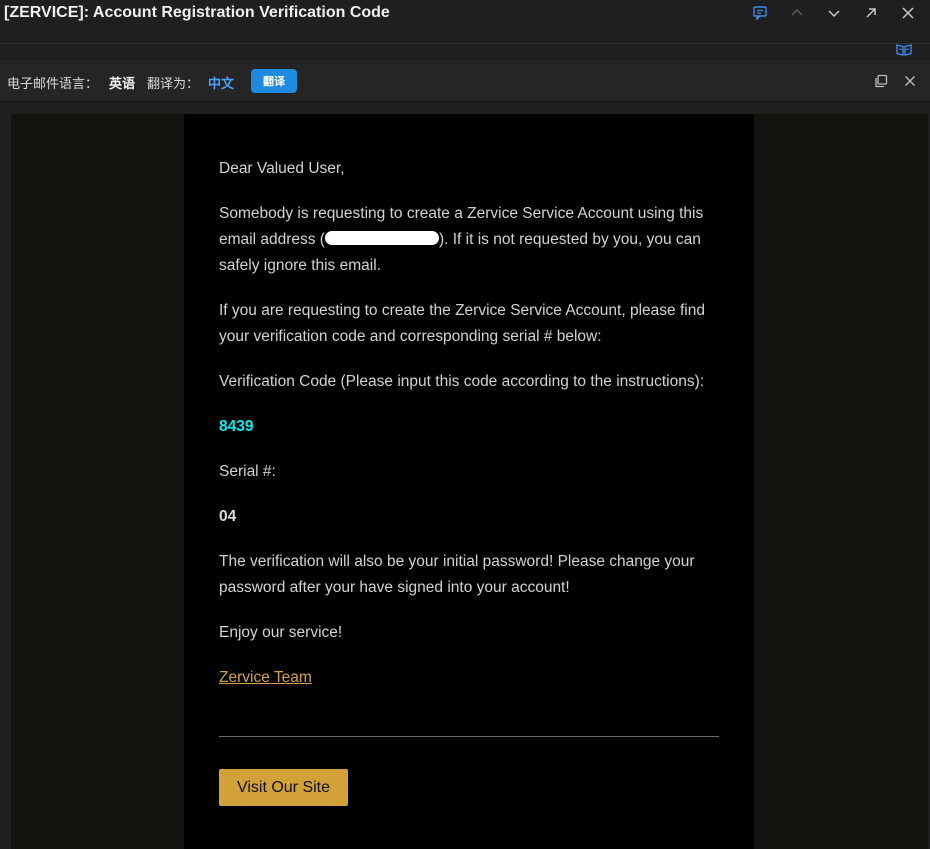 The width and height of the screenshot is (930, 849). I want to click on serial-label: Serial #:, so click(247, 471).